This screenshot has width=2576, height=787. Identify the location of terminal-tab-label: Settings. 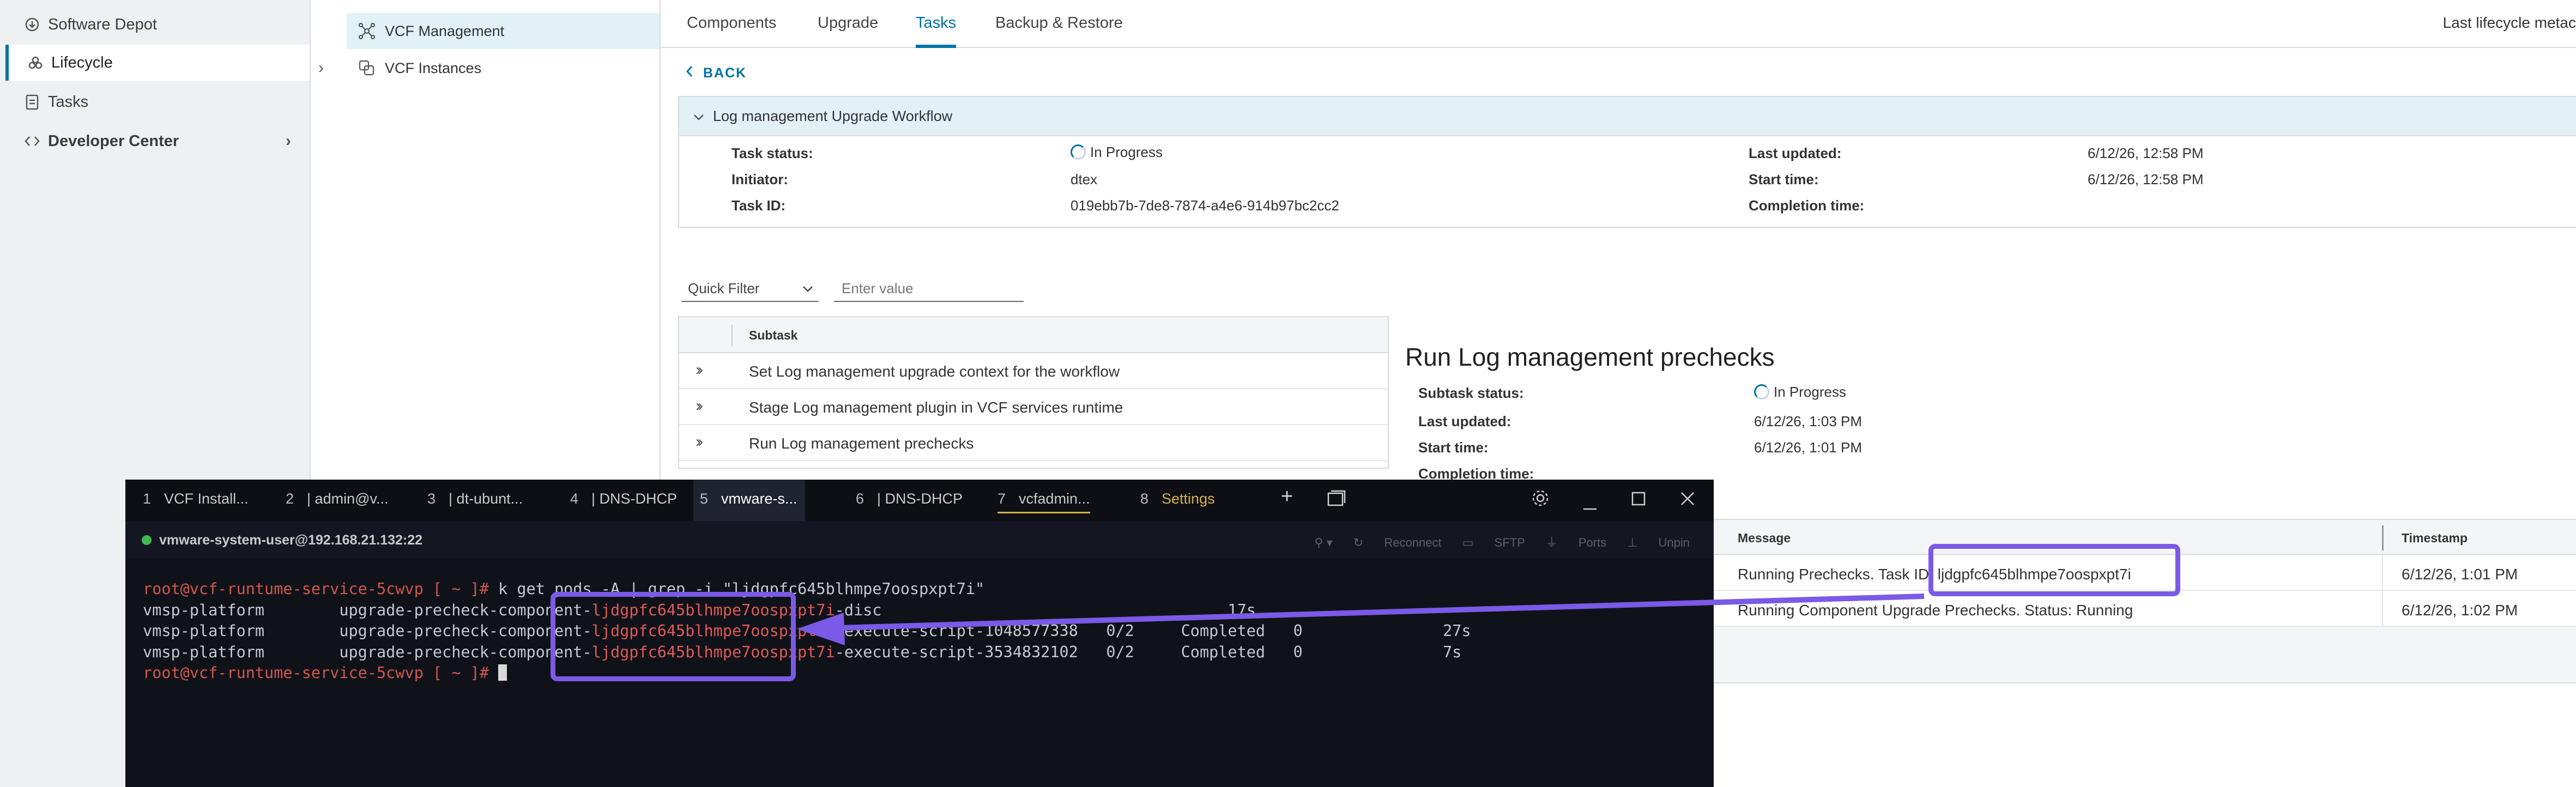
(1188, 499).